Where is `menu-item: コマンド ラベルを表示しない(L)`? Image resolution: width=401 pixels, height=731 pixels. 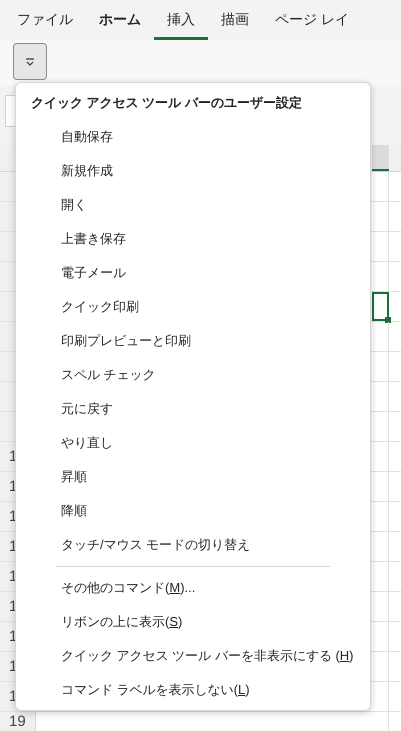 menu-item: コマンド ラベルを表示しない(L) is located at coordinates (193, 690).